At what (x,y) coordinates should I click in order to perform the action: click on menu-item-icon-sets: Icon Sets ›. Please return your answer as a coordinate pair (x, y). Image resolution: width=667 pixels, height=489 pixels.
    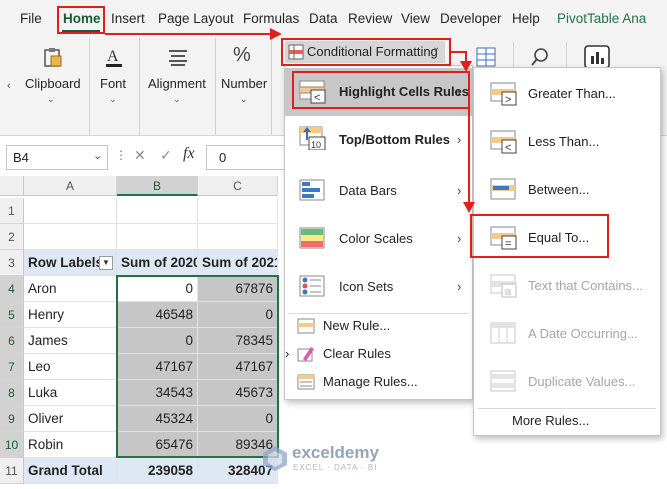
    Looking at the image, I should click on (378, 287).